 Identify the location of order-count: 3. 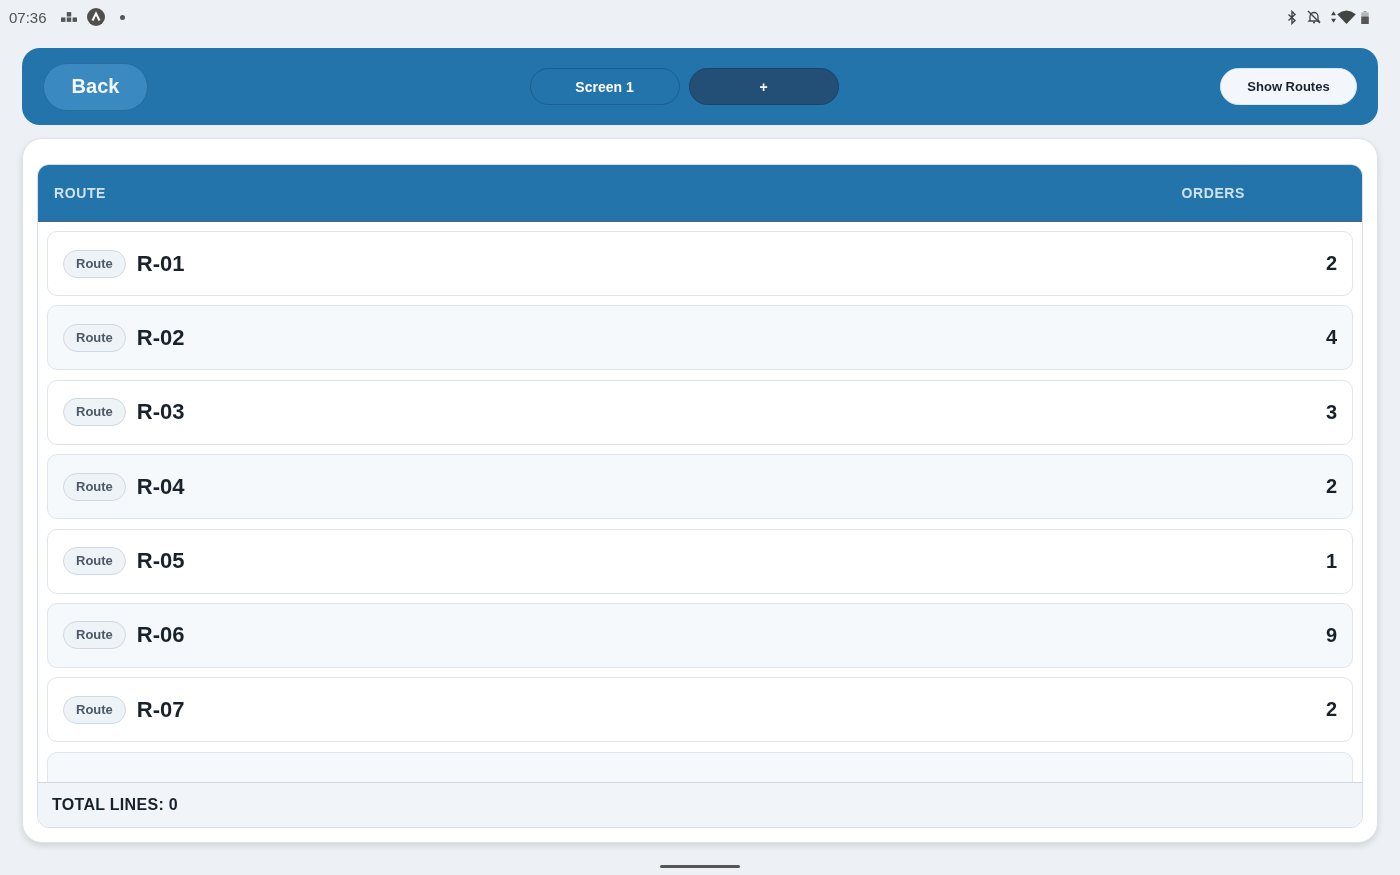
(1331, 412).